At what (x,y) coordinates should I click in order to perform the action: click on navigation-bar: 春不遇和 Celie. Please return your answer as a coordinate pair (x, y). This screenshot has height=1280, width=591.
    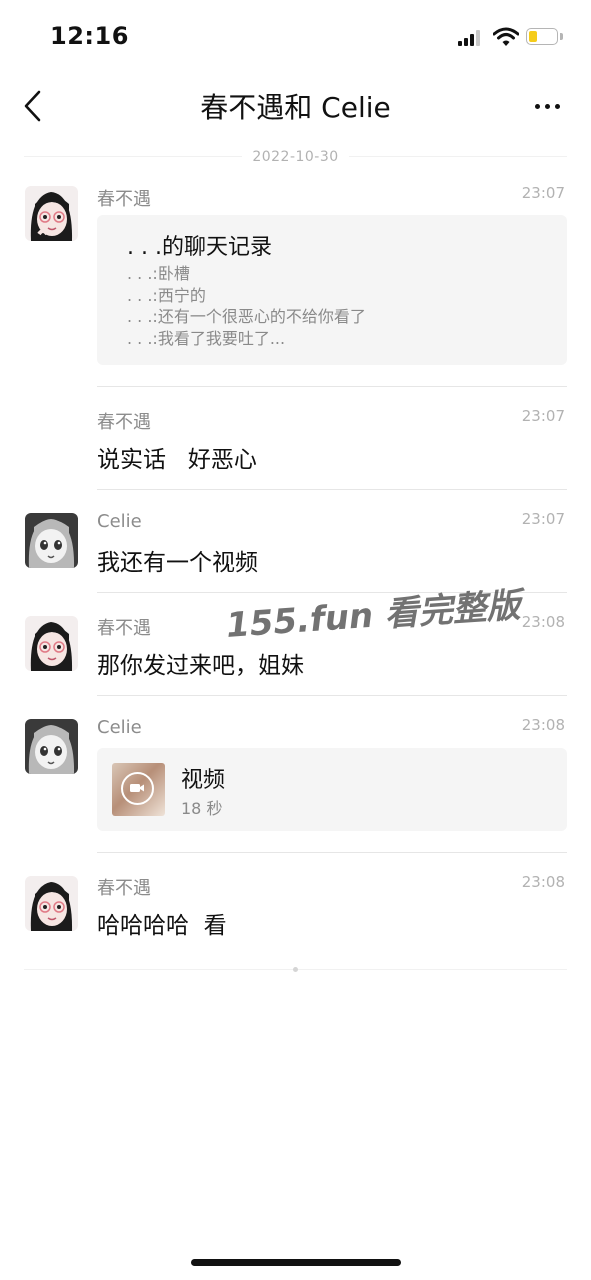
    Looking at the image, I should click on (295, 106).